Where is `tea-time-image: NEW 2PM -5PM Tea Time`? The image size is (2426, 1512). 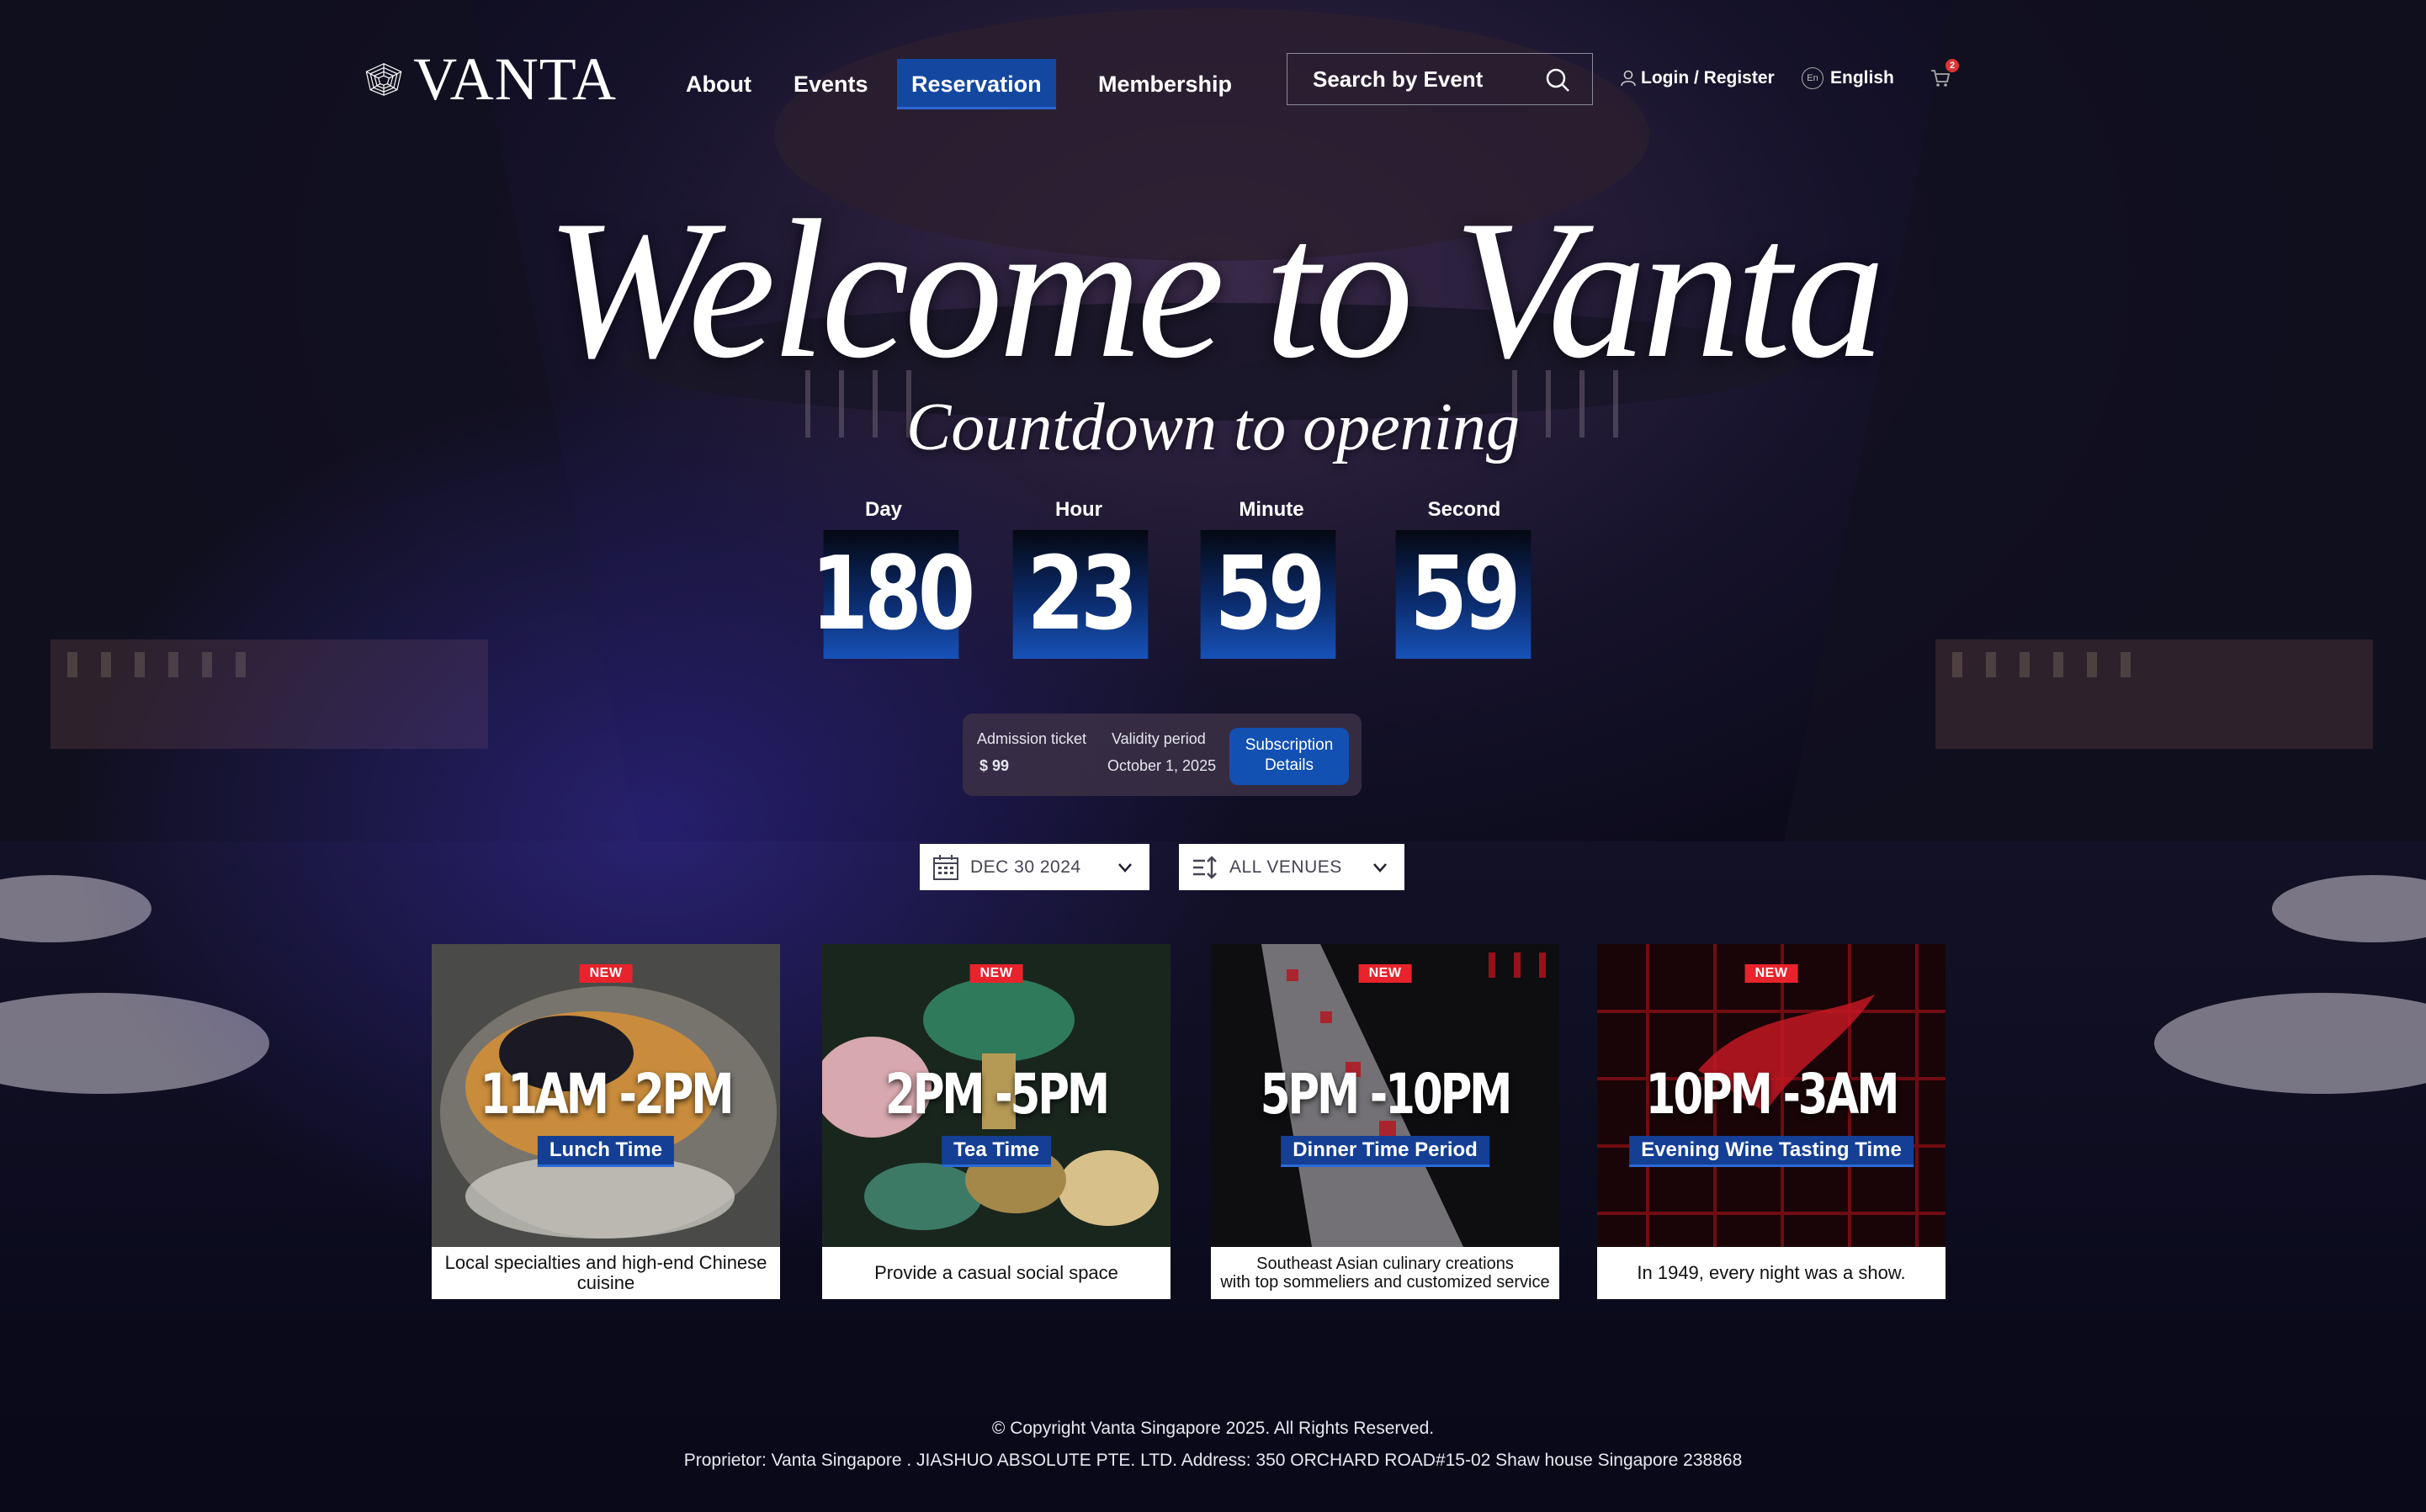 tea-time-image: NEW 2PM -5PM Tea Time is located at coordinates (996, 1095).